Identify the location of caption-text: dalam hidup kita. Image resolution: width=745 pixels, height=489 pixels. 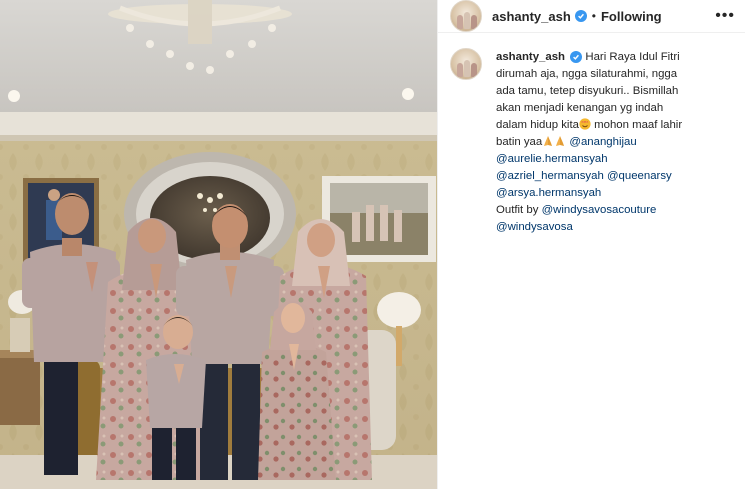
(537, 125).